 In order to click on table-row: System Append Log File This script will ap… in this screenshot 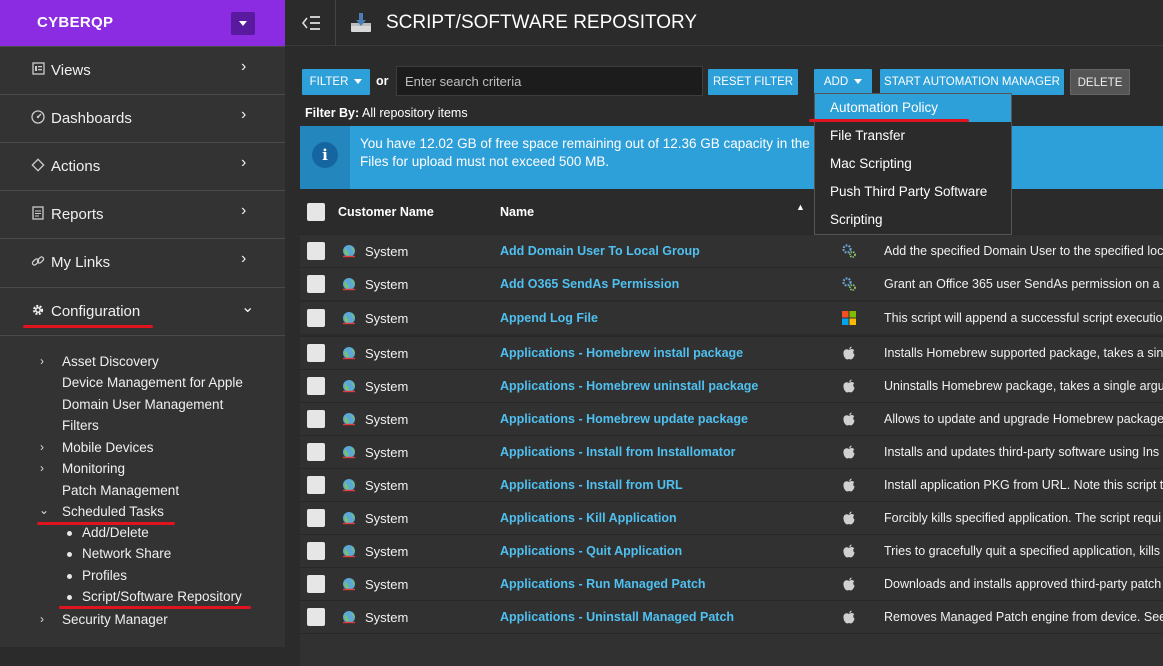, I will do `click(731, 317)`.